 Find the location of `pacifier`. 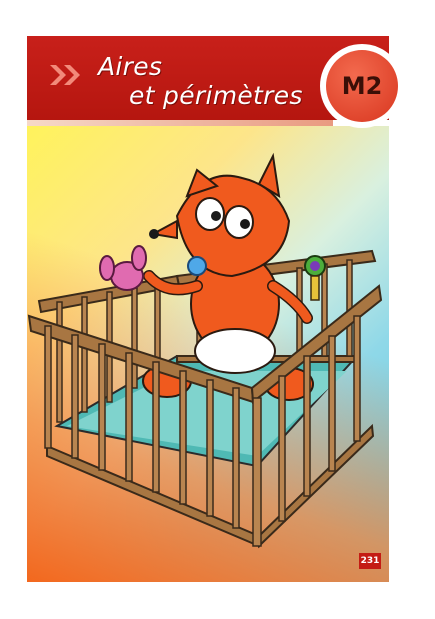

pacifier is located at coordinates (197, 266).